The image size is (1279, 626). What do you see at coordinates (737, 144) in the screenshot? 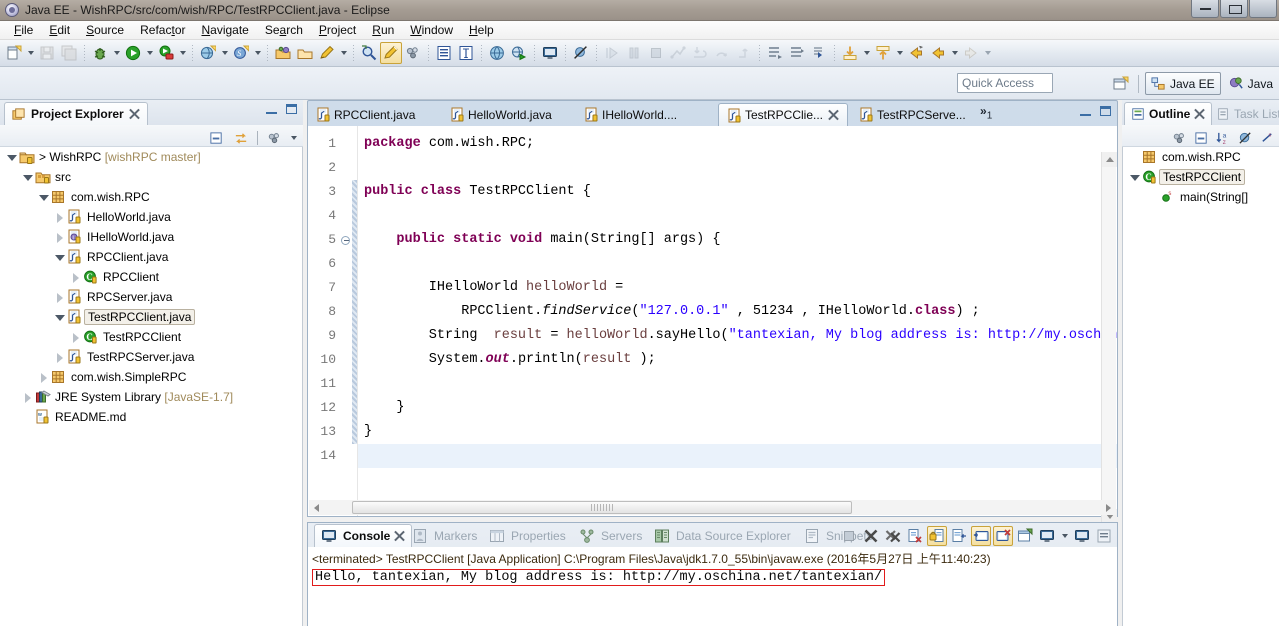
I see `code-line: package com.wish.RPC;` at bounding box center [737, 144].